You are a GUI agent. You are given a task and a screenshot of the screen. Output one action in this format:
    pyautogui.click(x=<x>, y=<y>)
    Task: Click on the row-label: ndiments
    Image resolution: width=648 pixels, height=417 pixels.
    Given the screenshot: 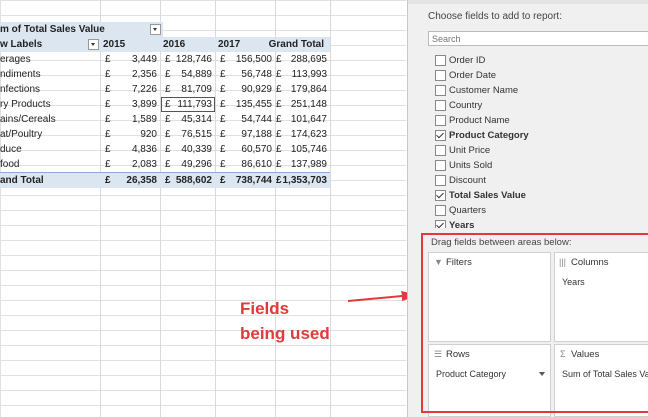 What is the action you would take?
    pyautogui.click(x=49, y=74)
    